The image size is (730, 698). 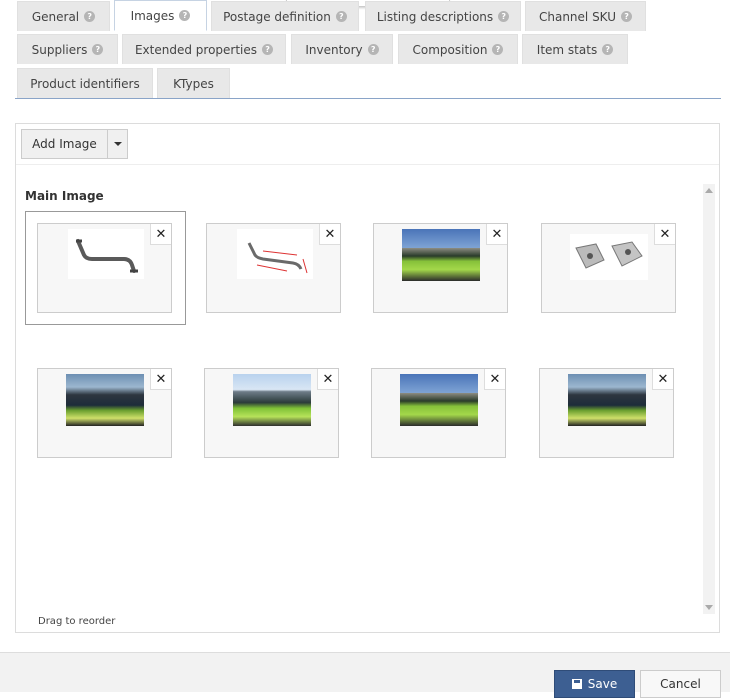 I want to click on add-image-button: Add Image, so click(x=64, y=144).